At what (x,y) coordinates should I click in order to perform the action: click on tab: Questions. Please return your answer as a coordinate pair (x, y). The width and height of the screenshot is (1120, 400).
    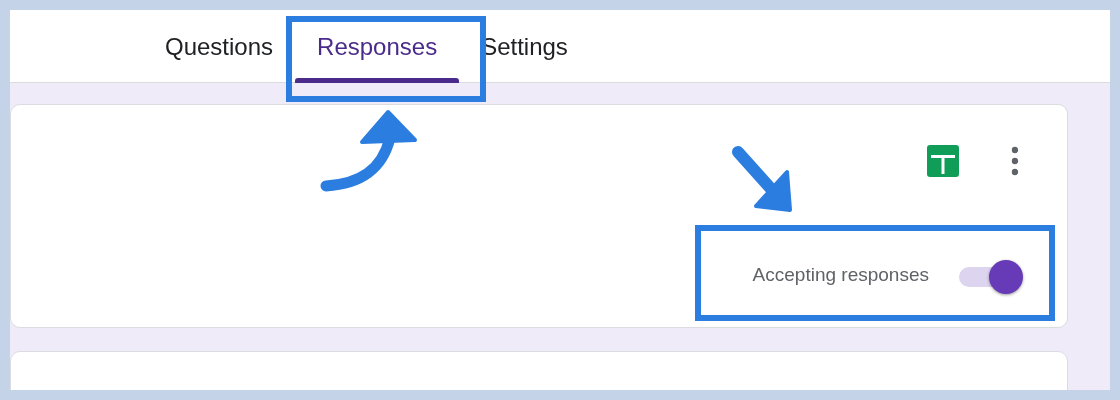
    Looking at the image, I should click on (219, 46).